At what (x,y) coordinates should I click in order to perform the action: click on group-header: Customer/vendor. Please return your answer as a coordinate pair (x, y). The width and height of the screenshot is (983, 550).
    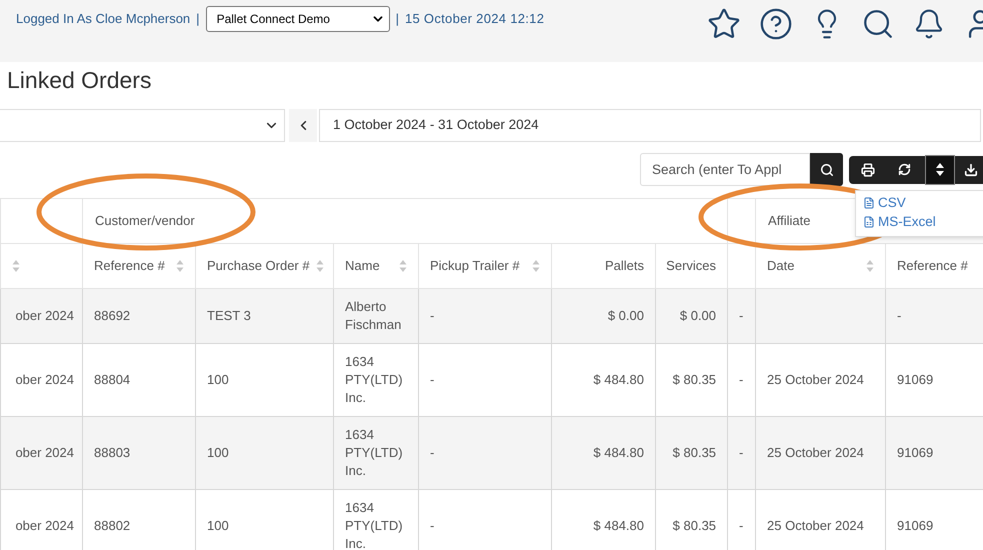
    Looking at the image, I should click on (145, 220).